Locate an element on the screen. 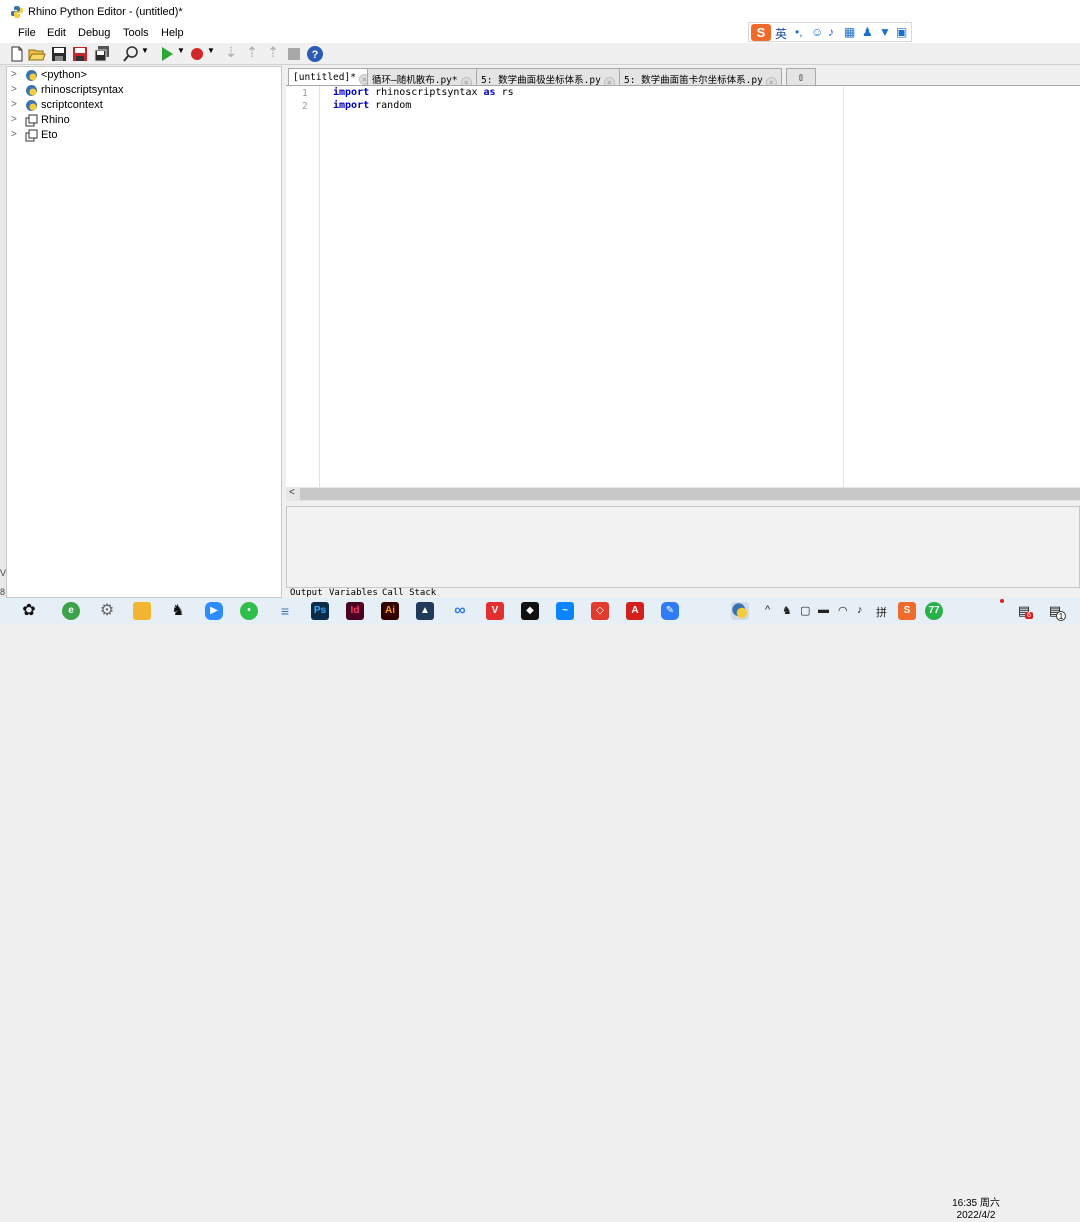 The image size is (1080, 1222). code-text: rs is located at coordinates (504, 92).